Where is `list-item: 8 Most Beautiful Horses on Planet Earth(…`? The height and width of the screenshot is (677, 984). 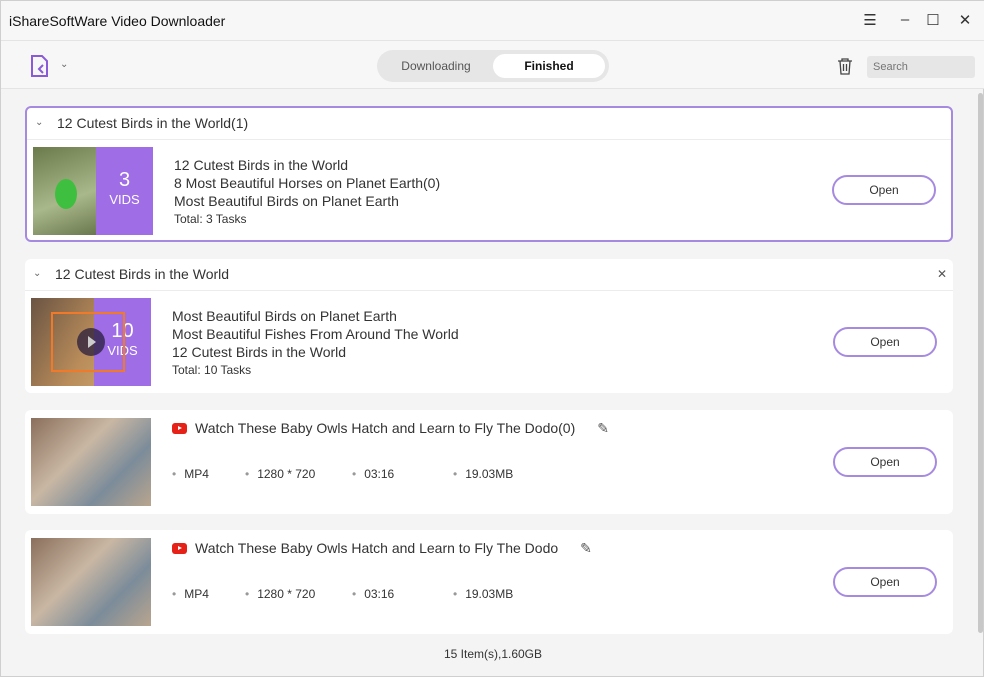
list-item: 8 Most Beautiful Horses on Planet Earth(… is located at coordinates (307, 183).